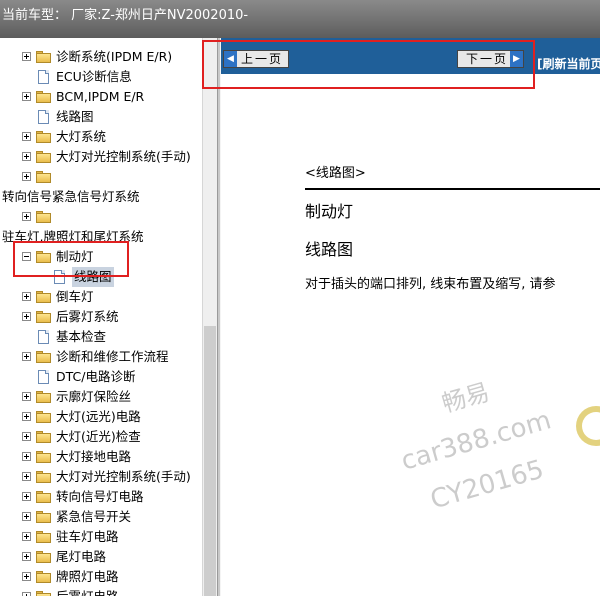 Image resolution: width=600 pixels, height=596 pixels. Describe the element at coordinates (114, 56) in the screenshot. I see `tree-item-label: 诊断系统(IPDM E/R)` at that location.